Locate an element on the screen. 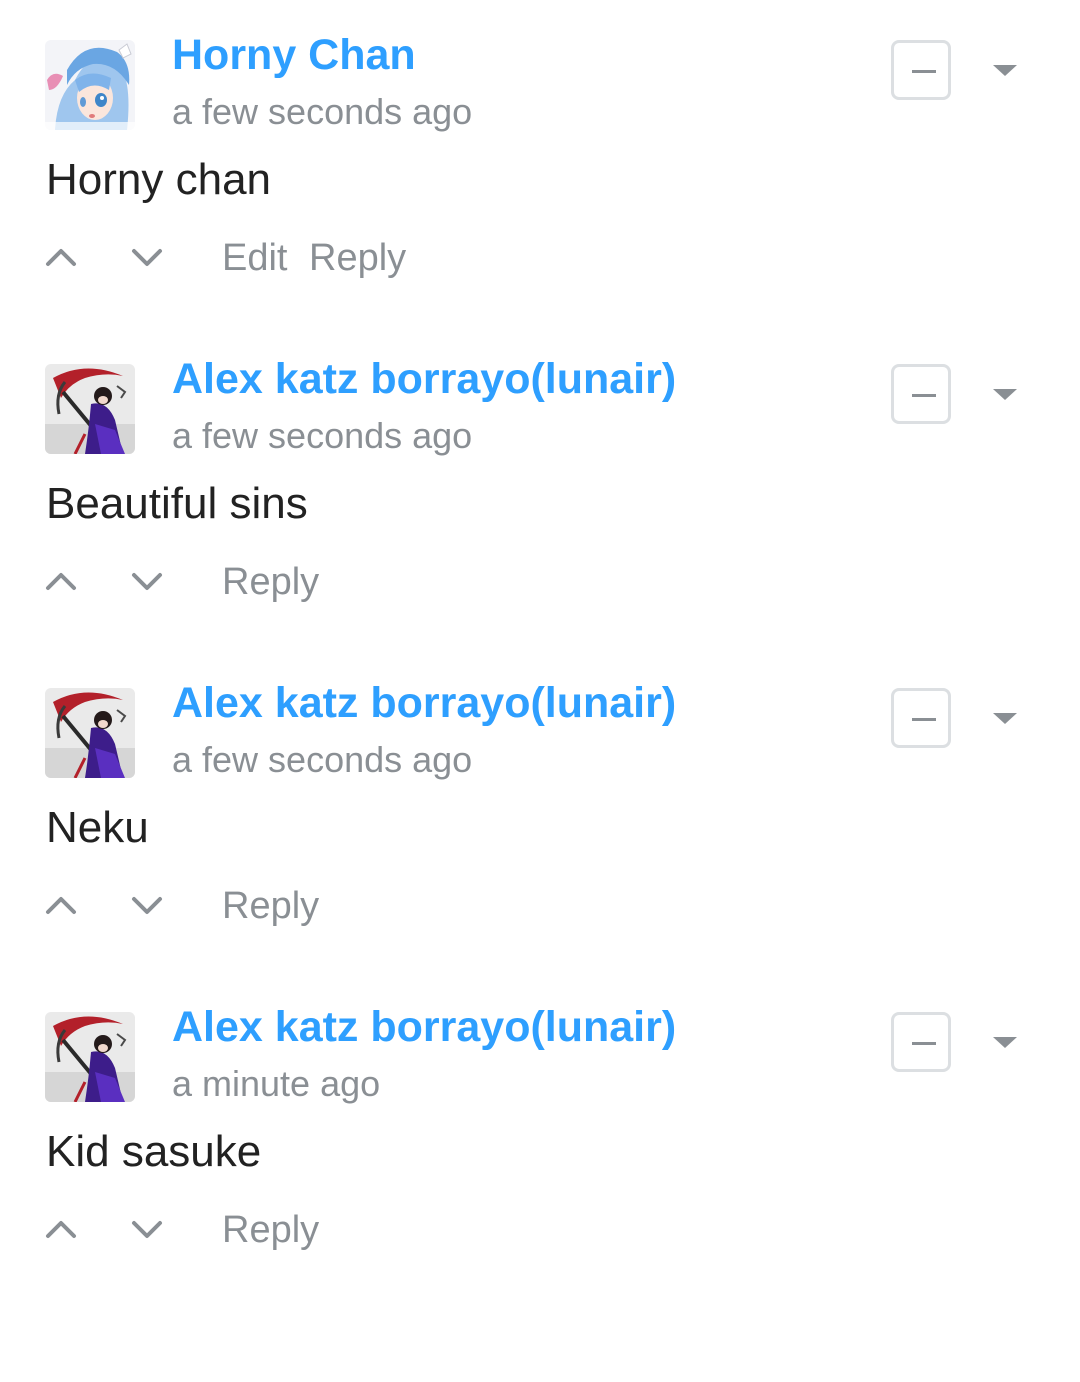  comment-author: Horny Chan is located at coordinates (294, 55).